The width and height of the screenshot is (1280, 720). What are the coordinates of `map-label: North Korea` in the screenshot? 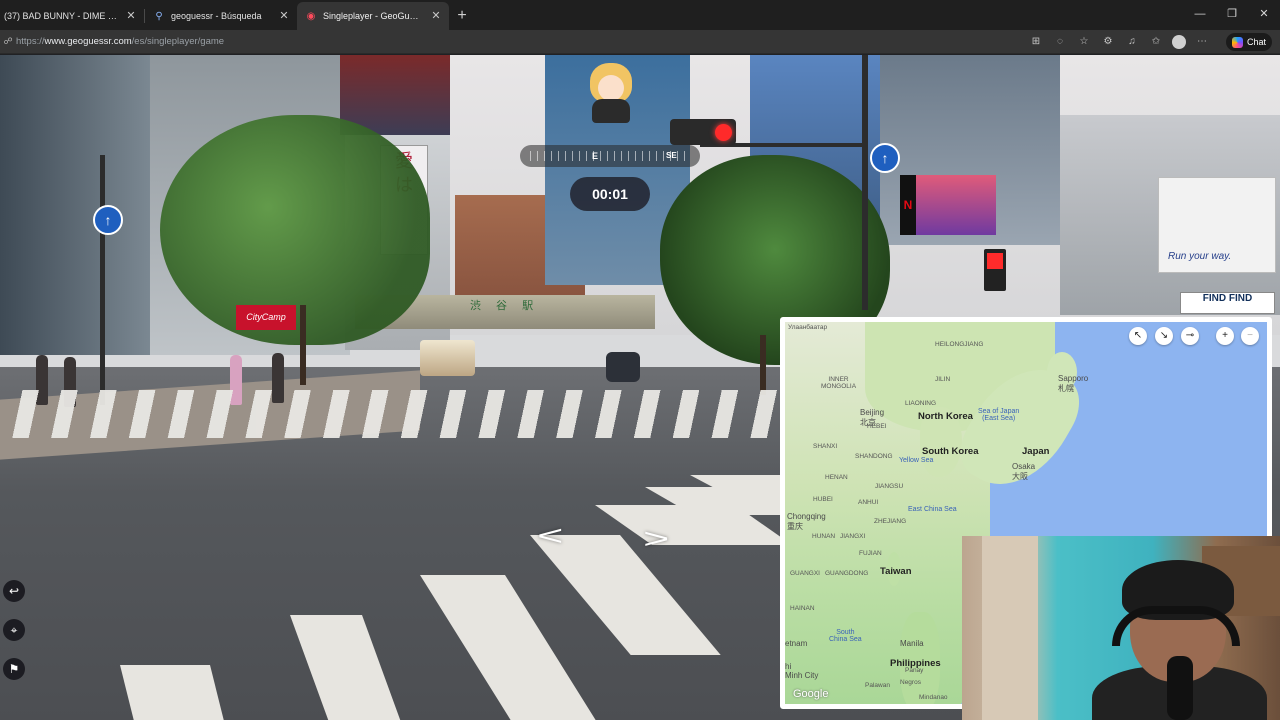 It's located at (945, 416).